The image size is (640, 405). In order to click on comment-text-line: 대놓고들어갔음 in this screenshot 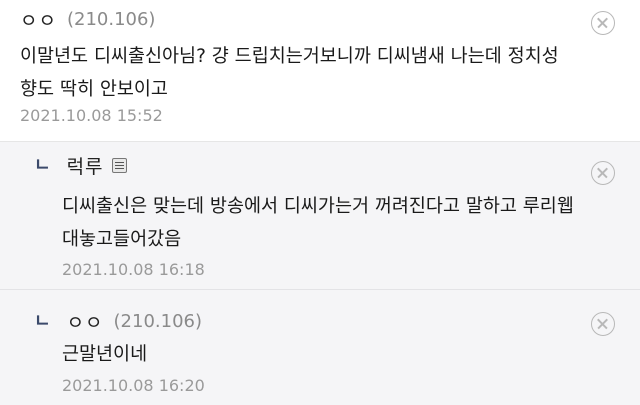, I will do `click(122, 239)`.